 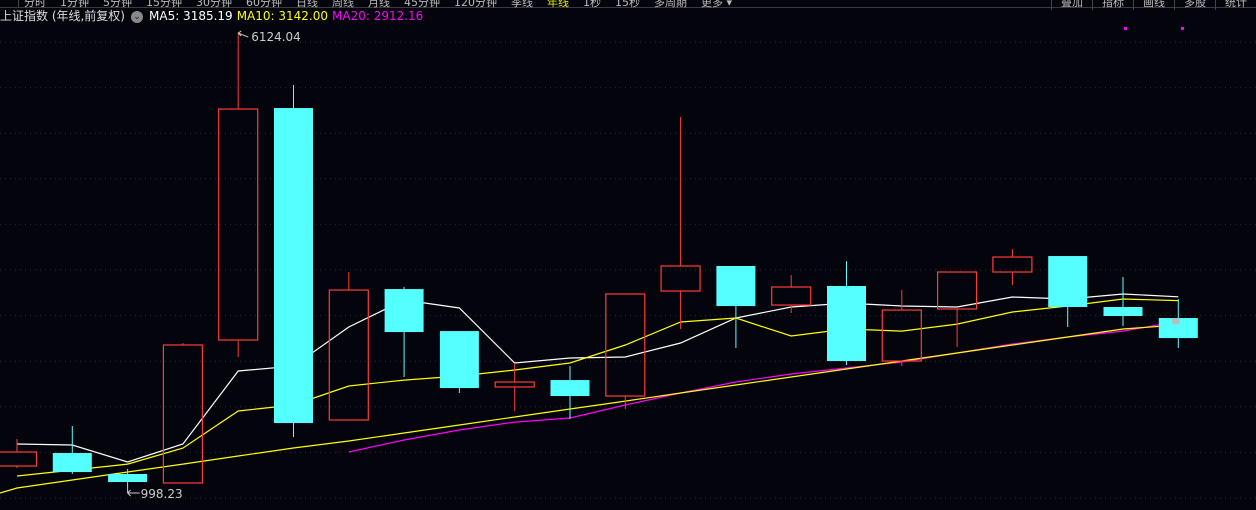 I want to click on ma20-value: MA20: 2912.16, so click(x=378, y=16).